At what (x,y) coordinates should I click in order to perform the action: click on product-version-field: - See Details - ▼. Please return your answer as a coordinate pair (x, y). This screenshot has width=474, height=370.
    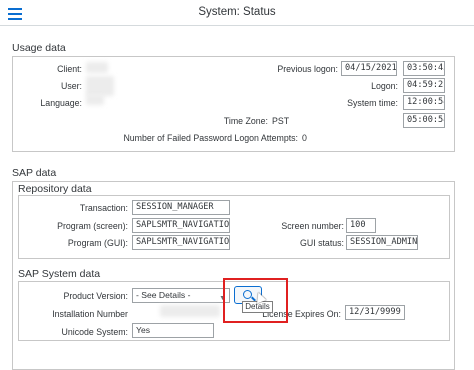
    Looking at the image, I should click on (181, 295).